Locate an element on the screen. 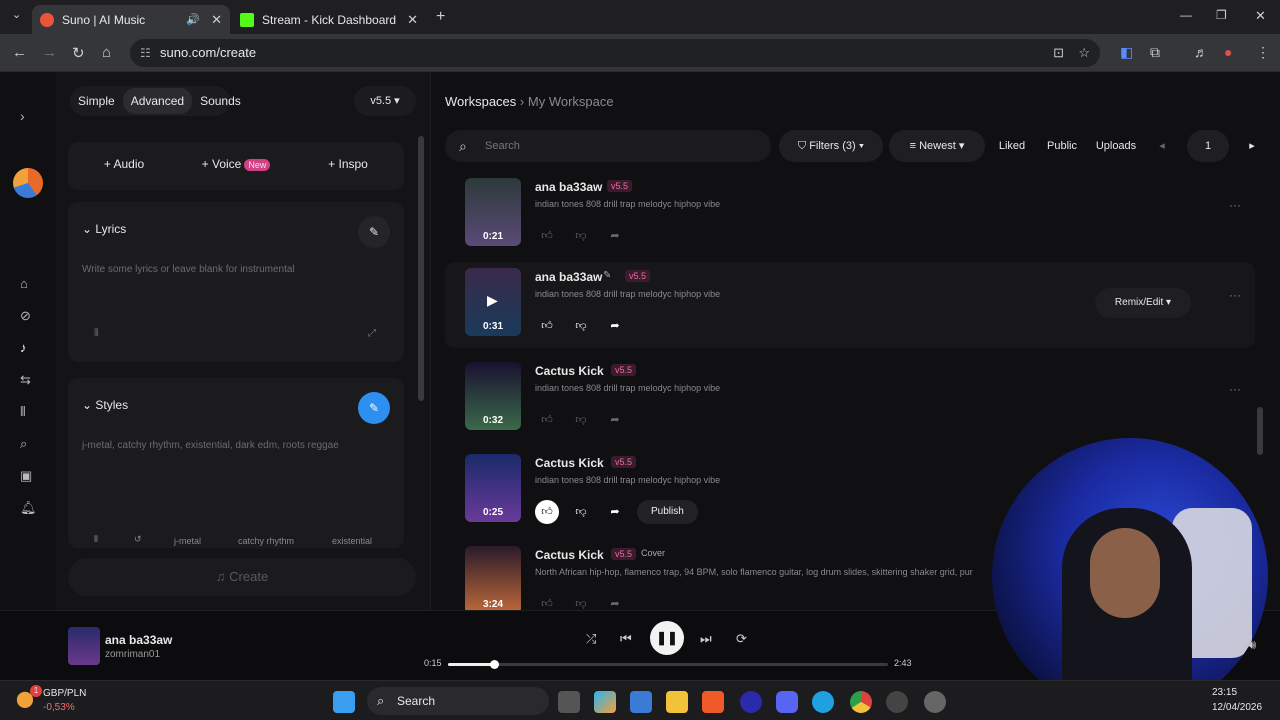 The image size is (1280, 720). pause-button: ❚❚ is located at coordinates (667, 638).